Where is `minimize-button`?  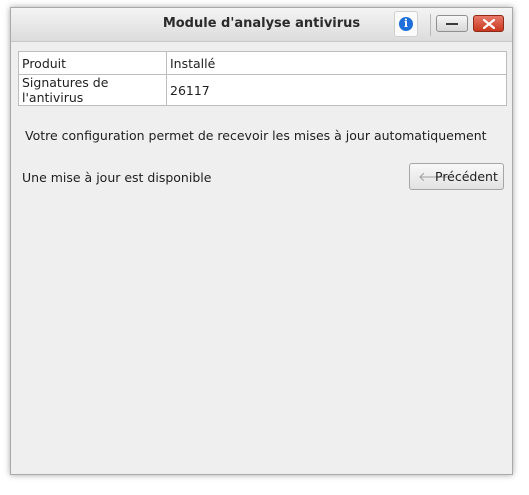 minimize-button is located at coordinates (452, 23).